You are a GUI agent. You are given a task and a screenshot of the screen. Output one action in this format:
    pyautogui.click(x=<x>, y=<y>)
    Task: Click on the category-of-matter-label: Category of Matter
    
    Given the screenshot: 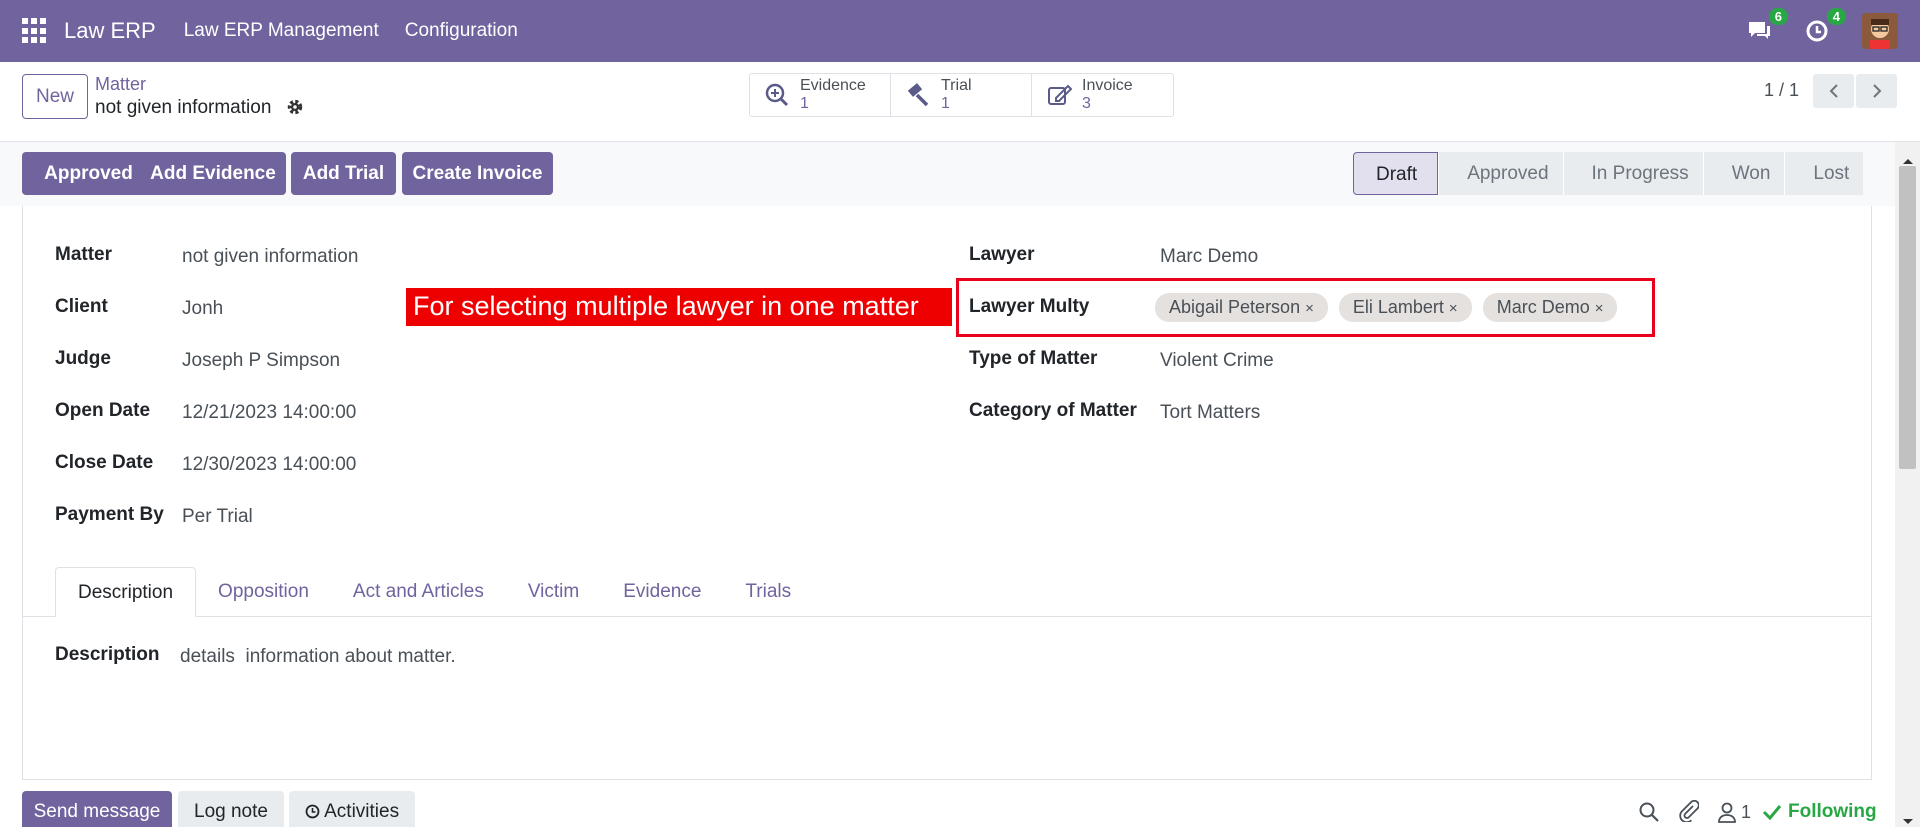 What is the action you would take?
    pyautogui.click(x=1053, y=410)
    